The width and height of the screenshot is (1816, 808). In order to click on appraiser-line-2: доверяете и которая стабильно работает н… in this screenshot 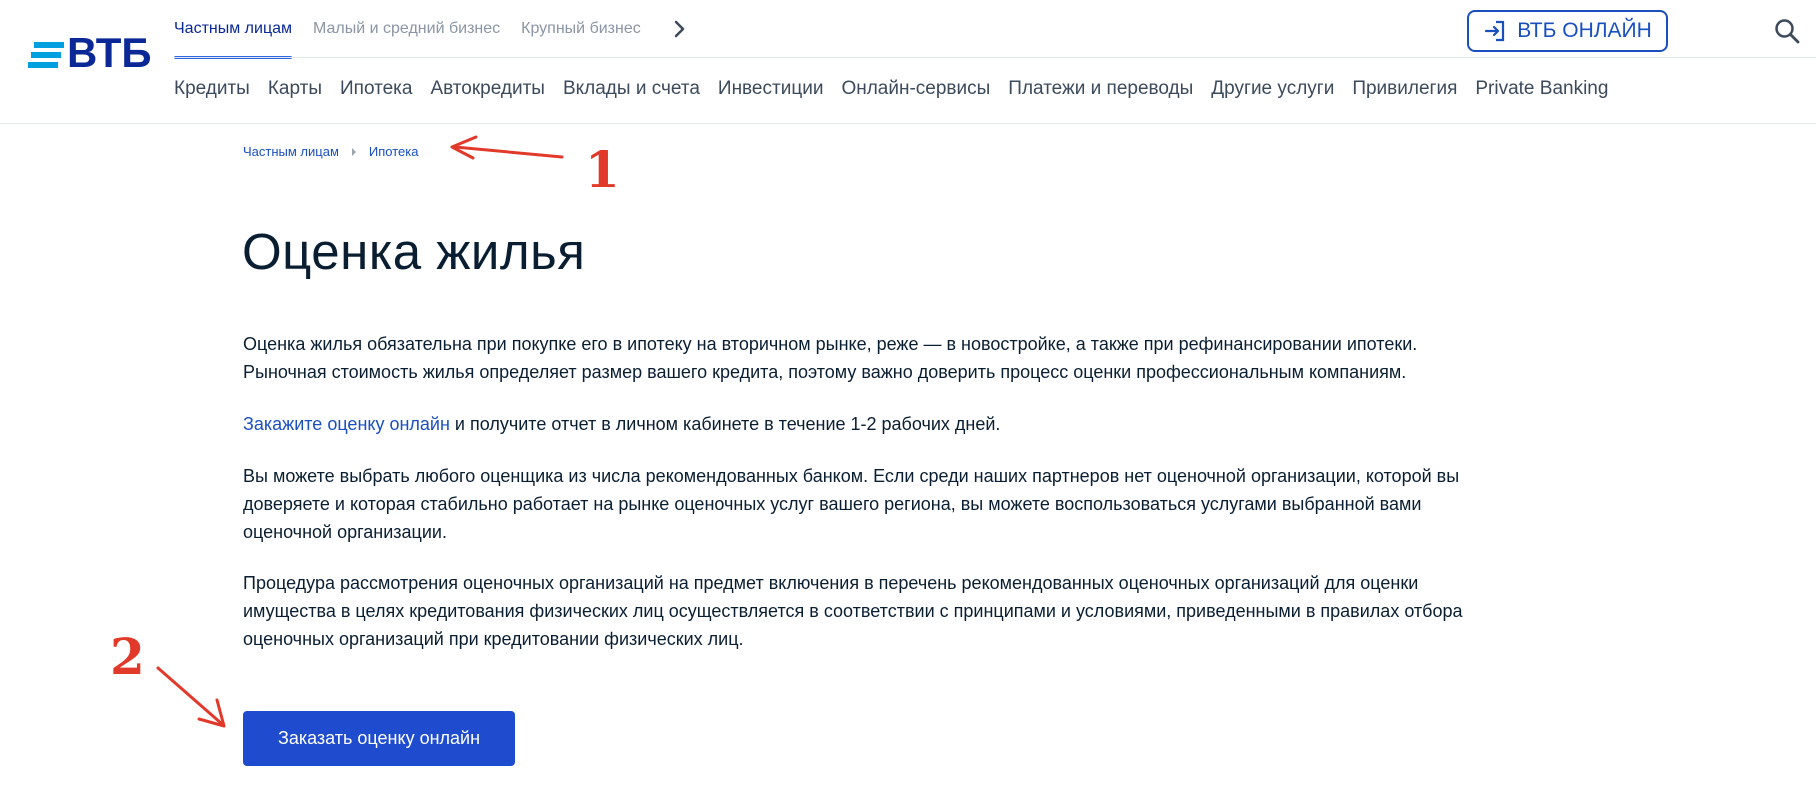, I will do `click(832, 504)`.